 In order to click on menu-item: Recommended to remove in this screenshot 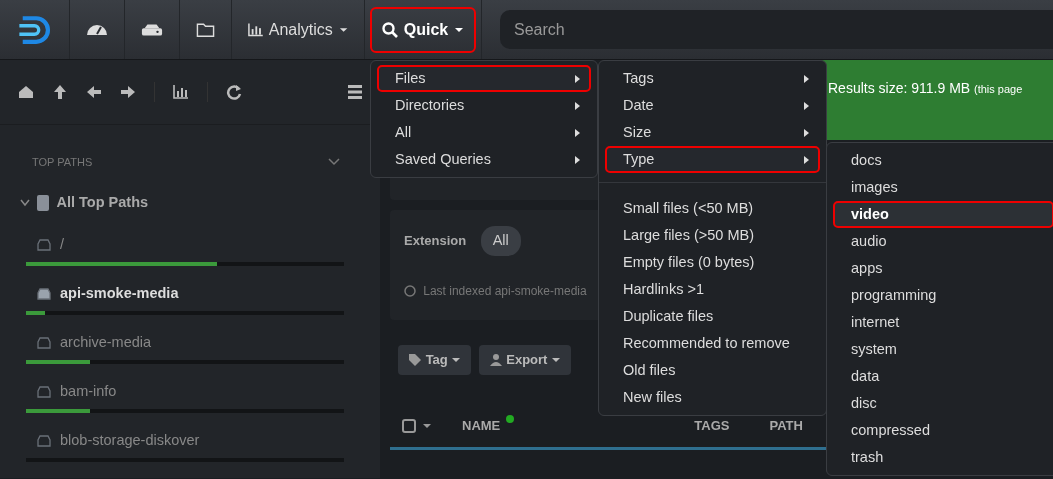, I will do `click(712, 343)`.